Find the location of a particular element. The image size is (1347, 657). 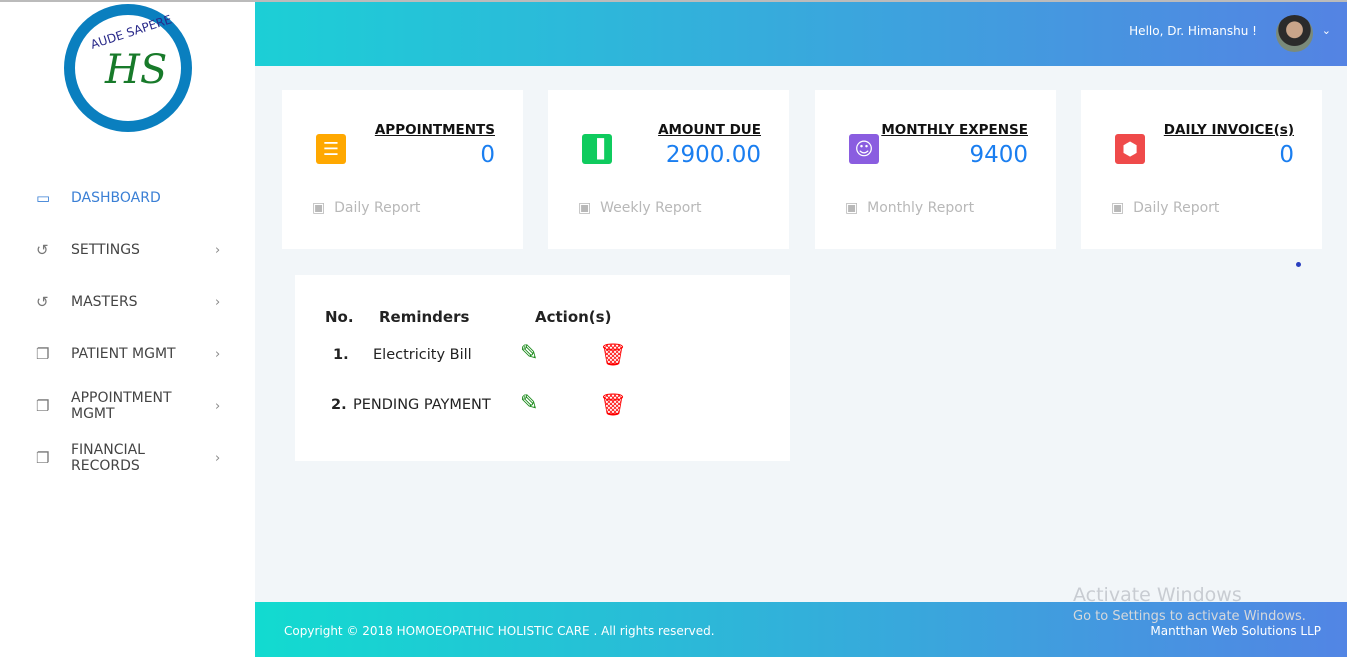

sidebar-item-label: MASTERS is located at coordinates (104, 302).